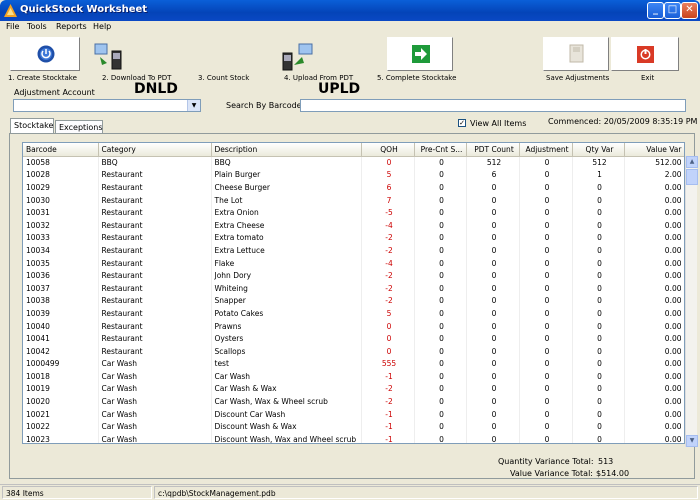  I want to click on table-row: 1000499 Car Wash test 555 0 0 0 0 0.00, so click(353, 364).